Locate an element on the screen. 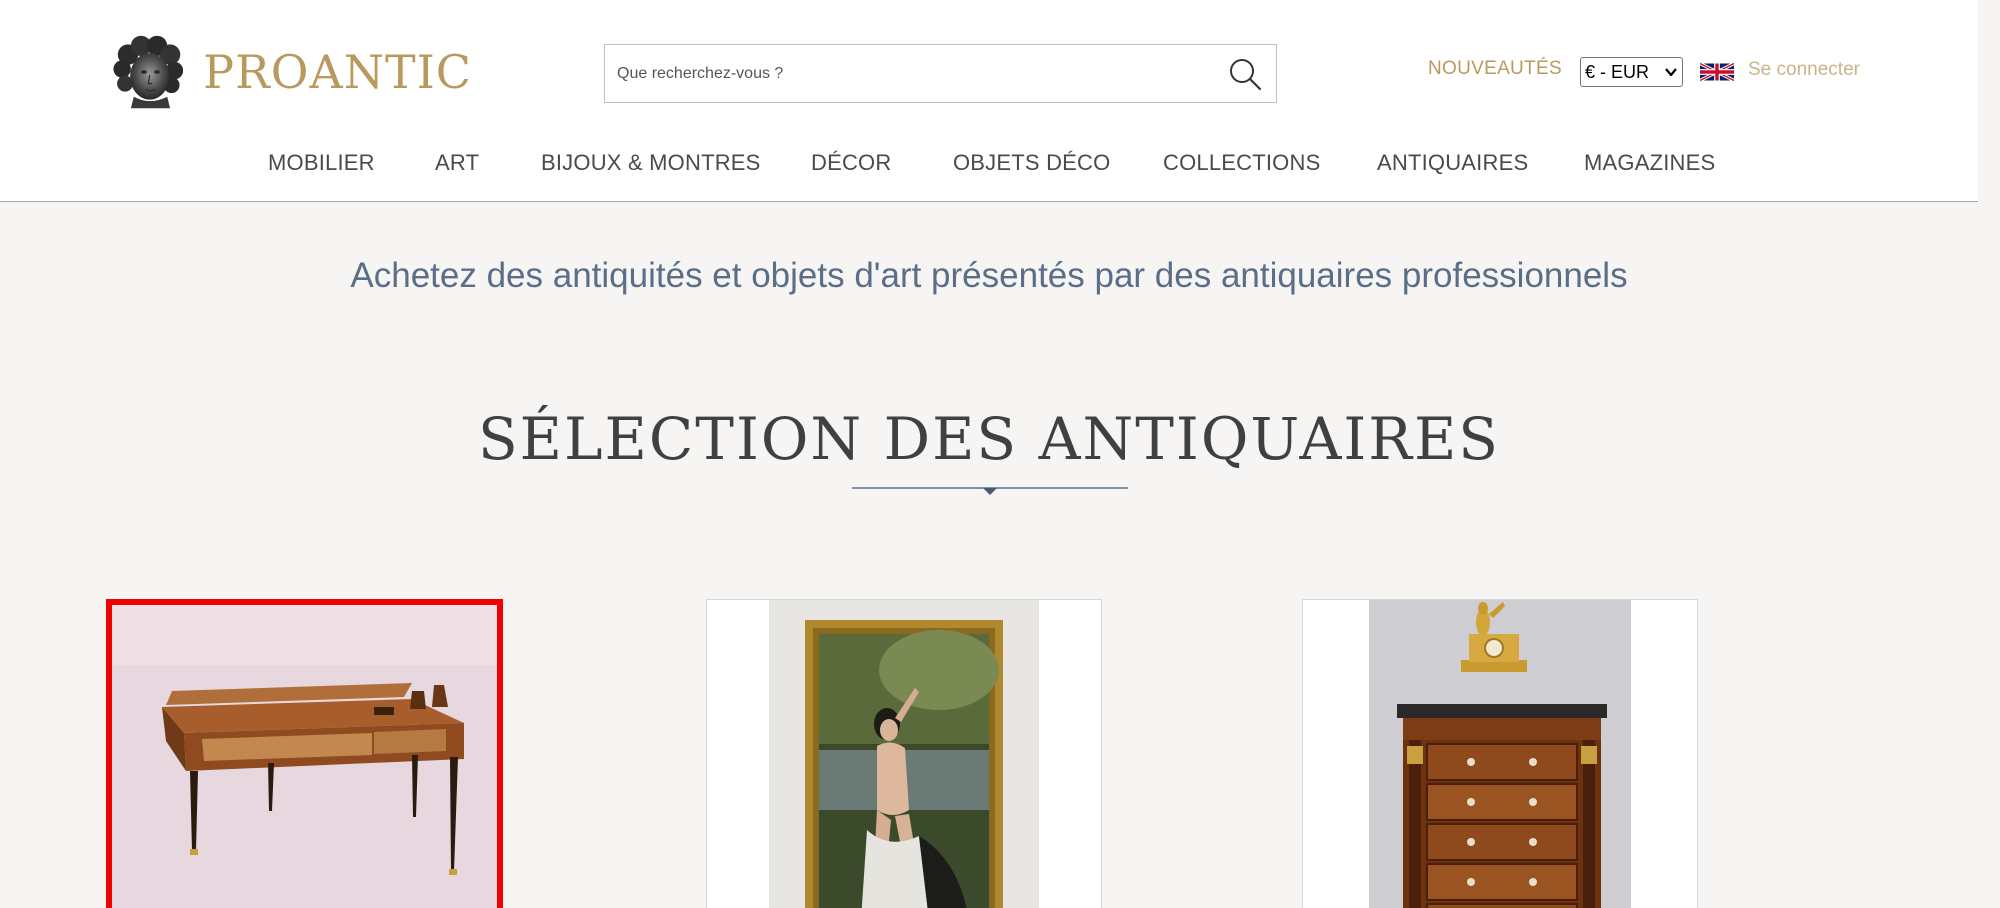  chevron-down-icon is located at coordinates (1671, 72).